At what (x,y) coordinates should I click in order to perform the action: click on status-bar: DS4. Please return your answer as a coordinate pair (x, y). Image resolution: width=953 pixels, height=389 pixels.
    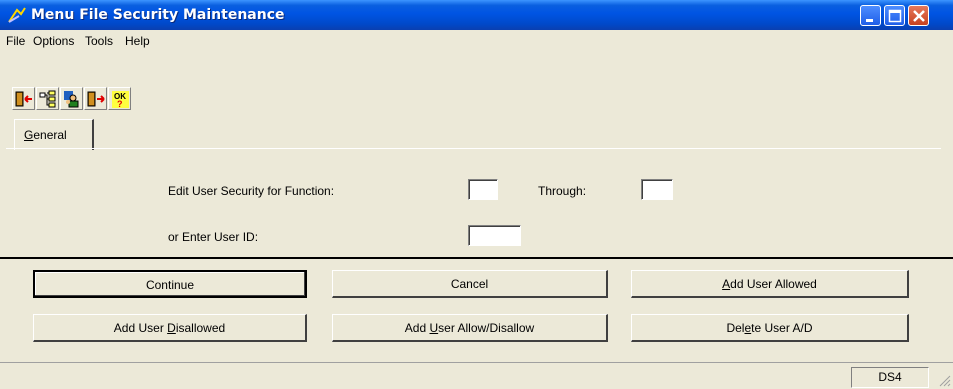
    Looking at the image, I should click on (476, 375).